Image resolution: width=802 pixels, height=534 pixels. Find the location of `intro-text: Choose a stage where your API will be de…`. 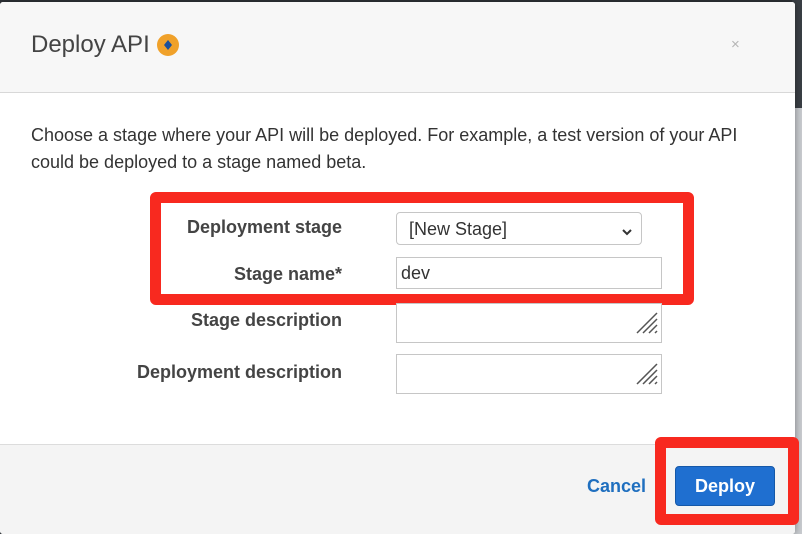

intro-text: Choose a stage where your API will be de… is located at coordinates (384, 148).